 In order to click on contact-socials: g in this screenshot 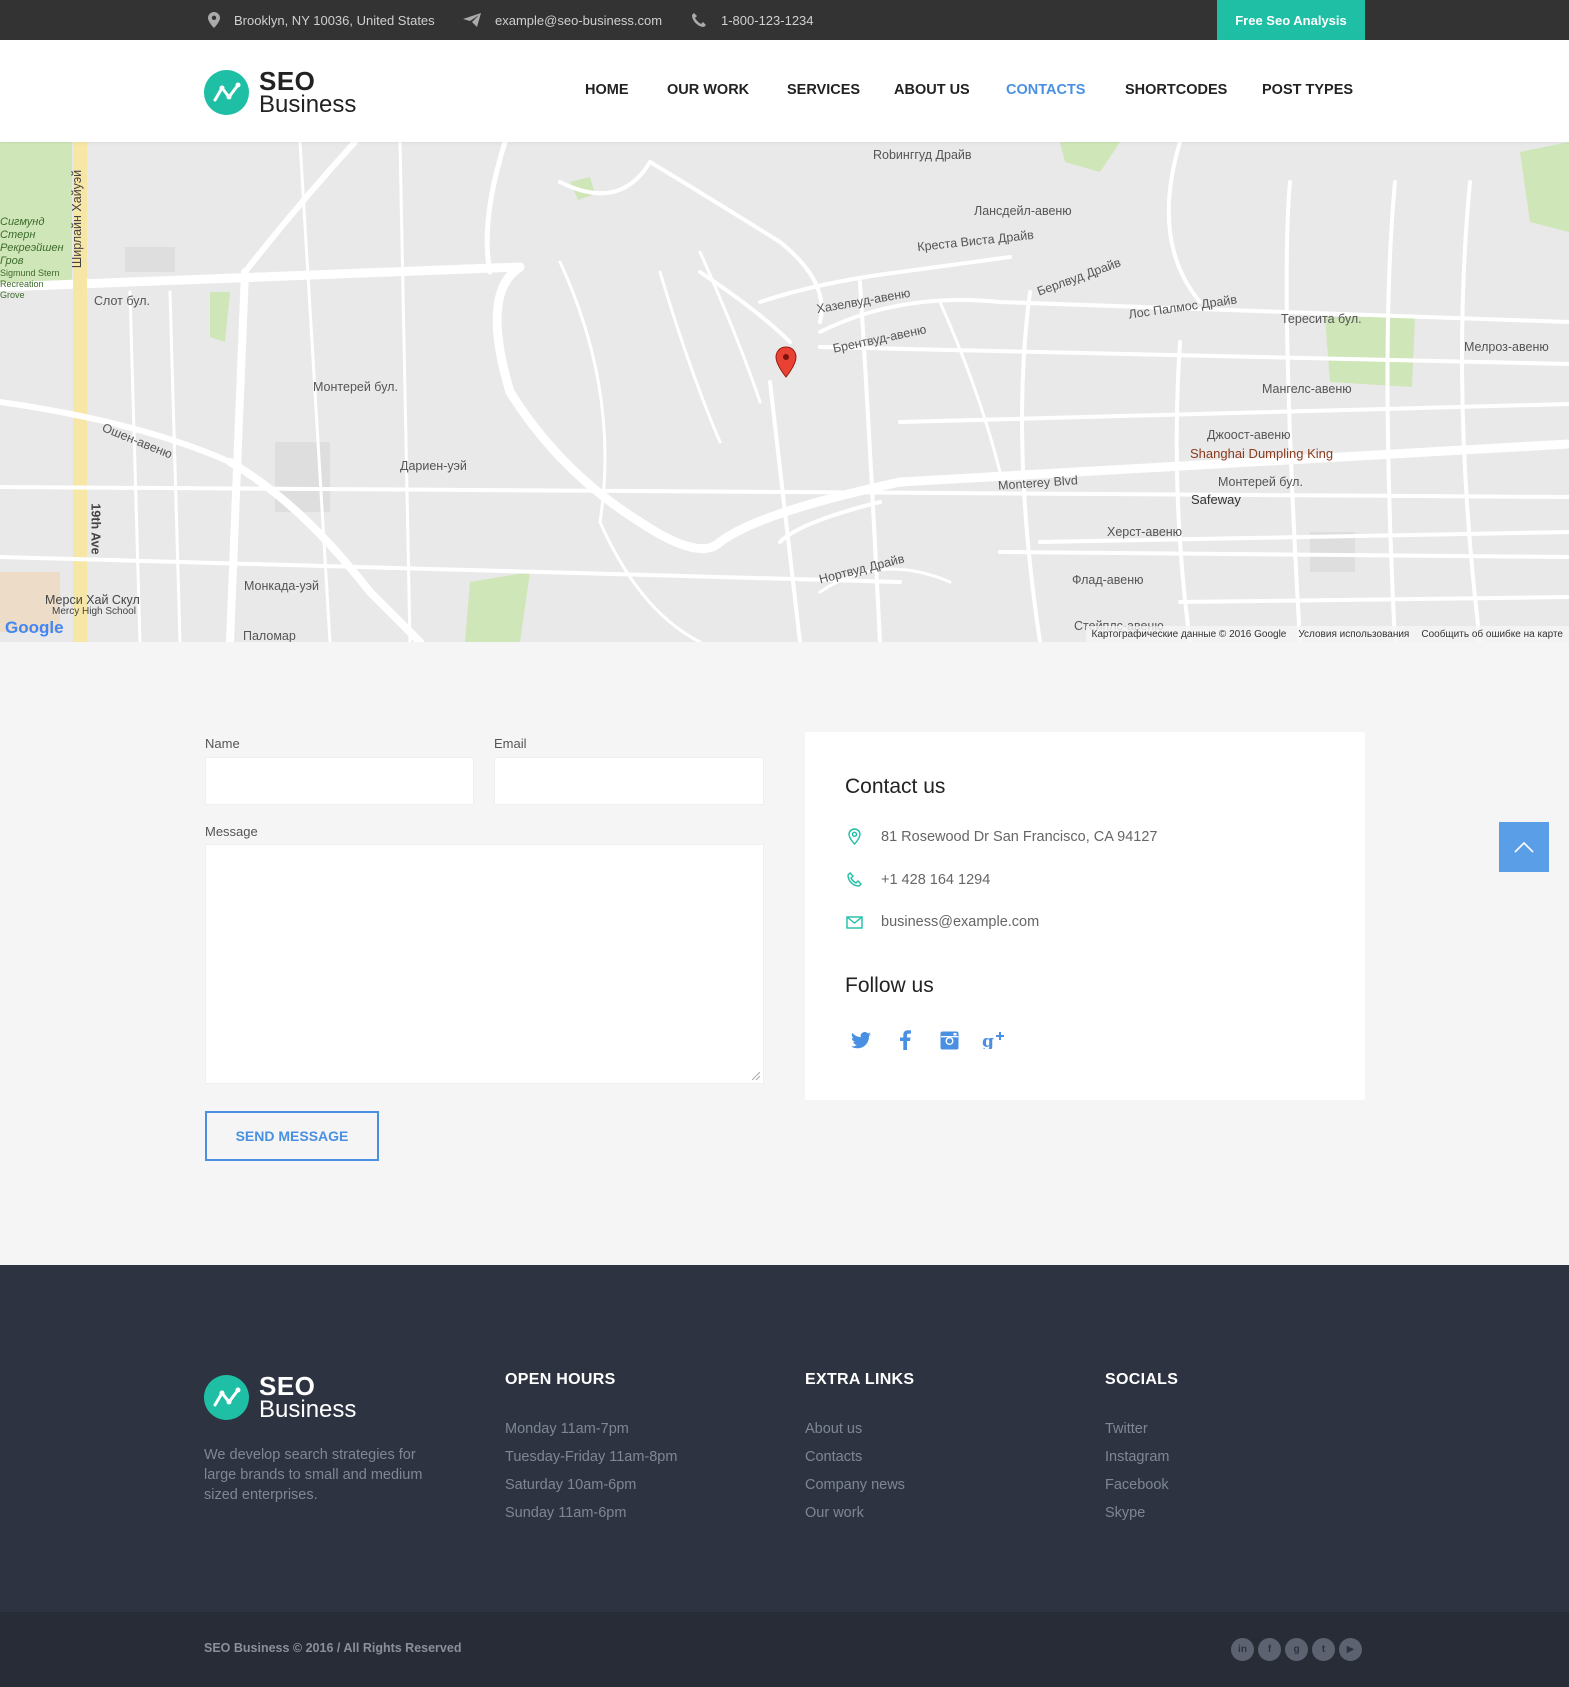, I will do `click(927, 1040)`.